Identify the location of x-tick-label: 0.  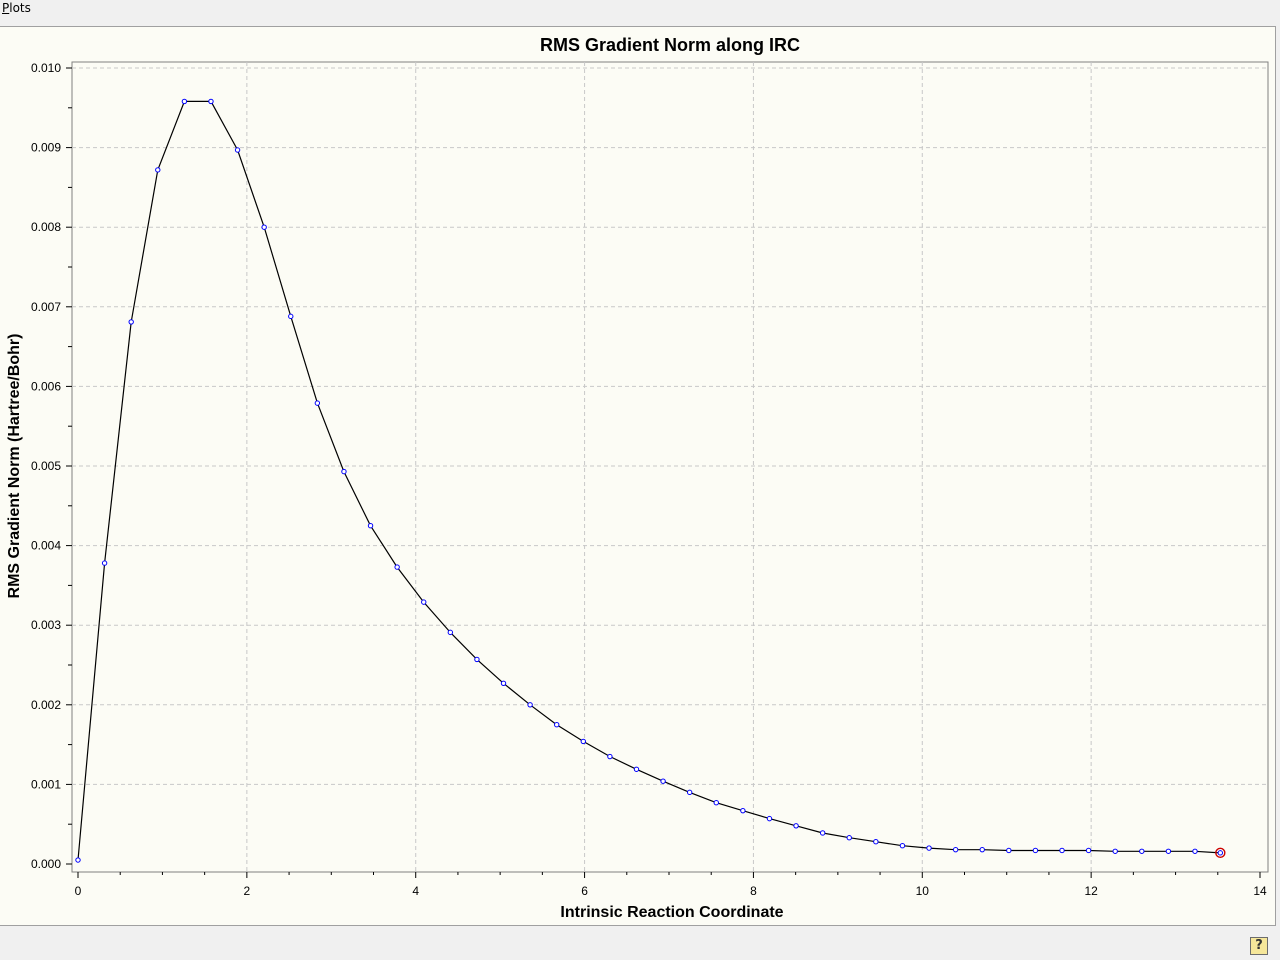
(78, 891).